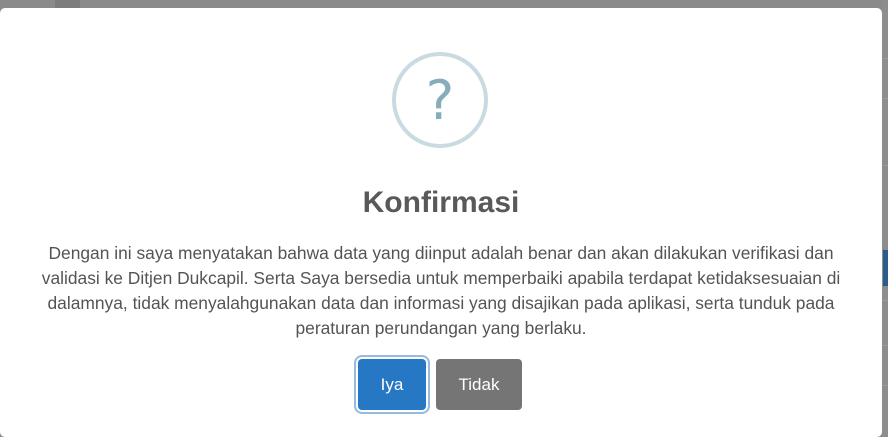 This screenshot has height=437, width=888. I want to click on question-mark-glyph: ?, so click(440, 100).